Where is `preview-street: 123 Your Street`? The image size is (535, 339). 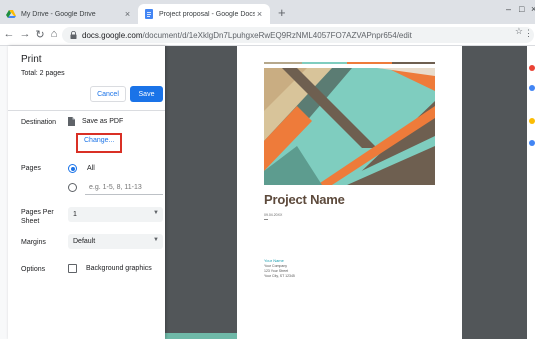
preview-street: 123 Your Street is located at coordinates (276, 271).